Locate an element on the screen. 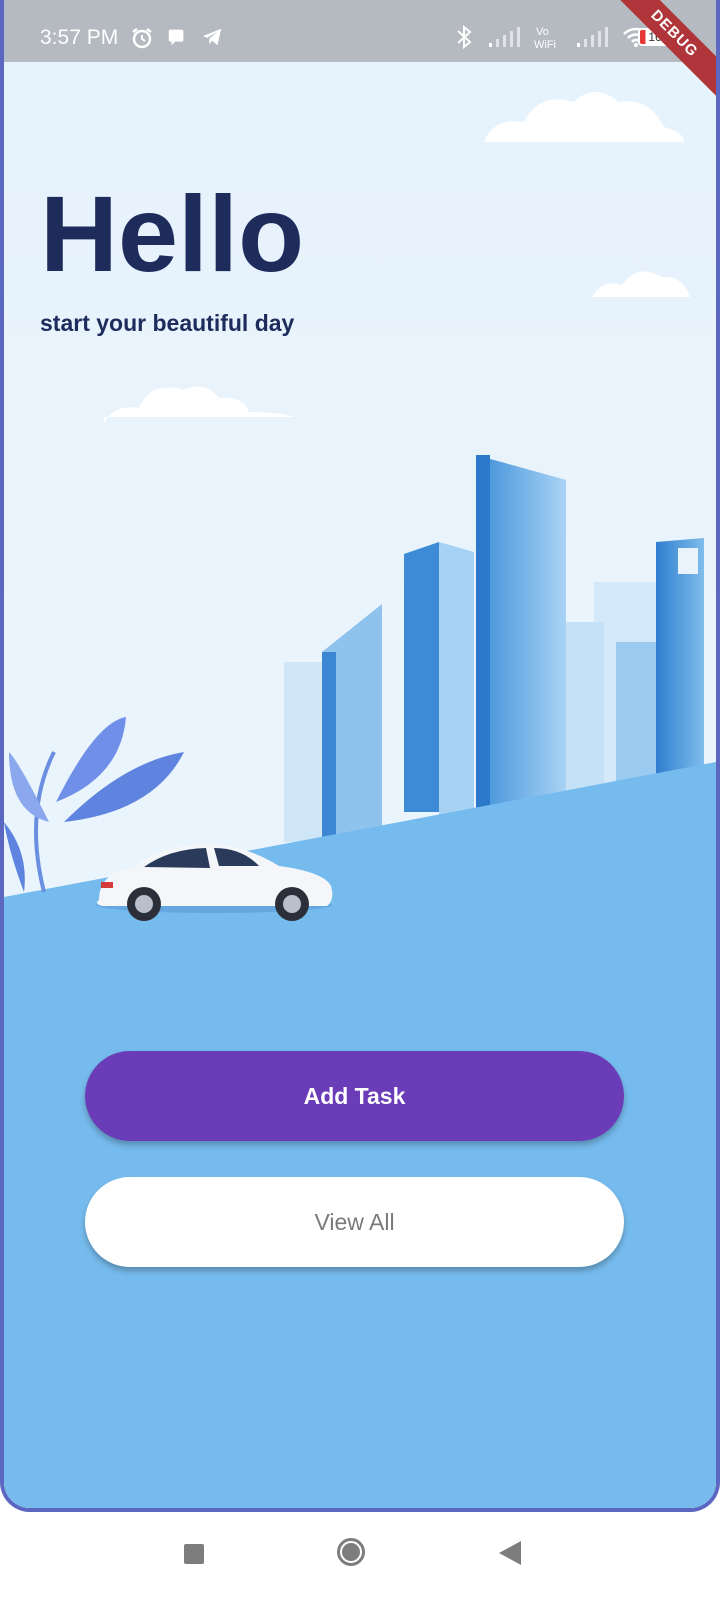 The image size is (720, 1600). back-icon is located at coordinates (510, 1553).